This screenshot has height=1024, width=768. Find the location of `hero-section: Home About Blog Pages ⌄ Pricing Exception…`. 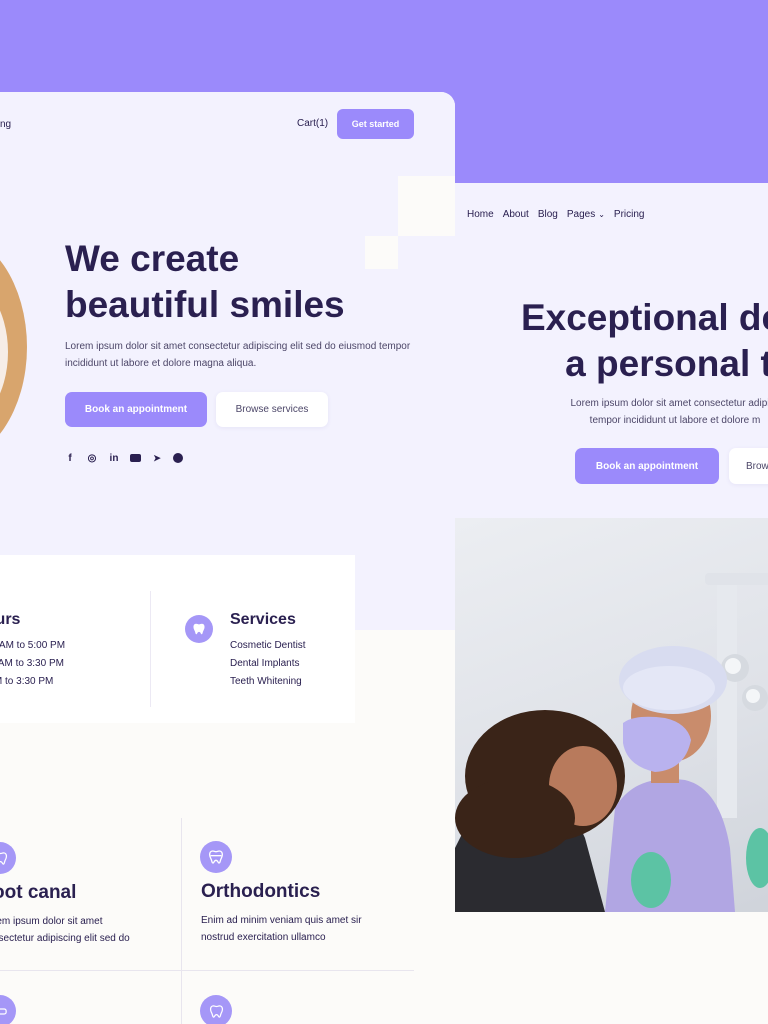

hero-section: Home About Blog Pages ⌄ Pricing Exception… is located at coordinates (611, 350).